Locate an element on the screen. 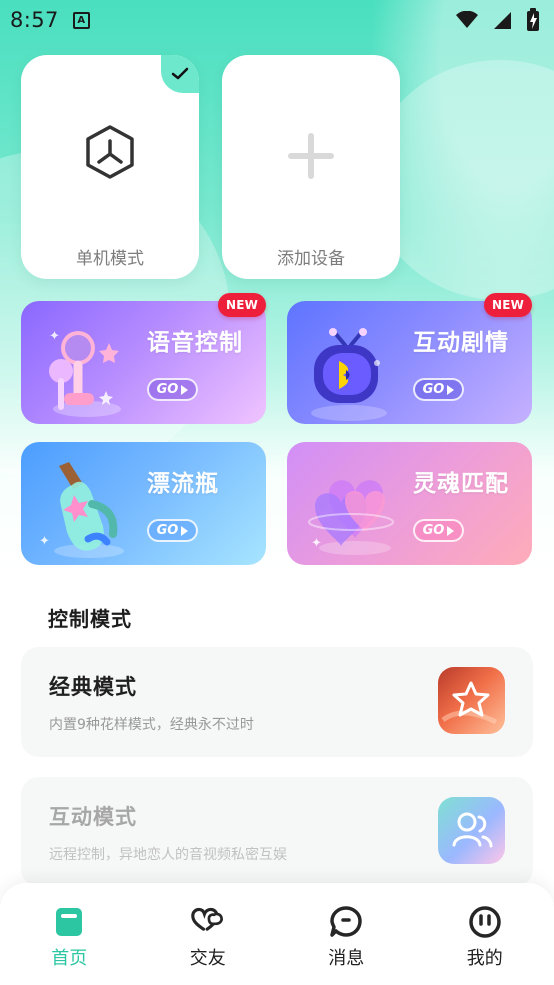 The image size is (554, 985). feature-title: 漂流瓶 is located at coordinates (183, 484).